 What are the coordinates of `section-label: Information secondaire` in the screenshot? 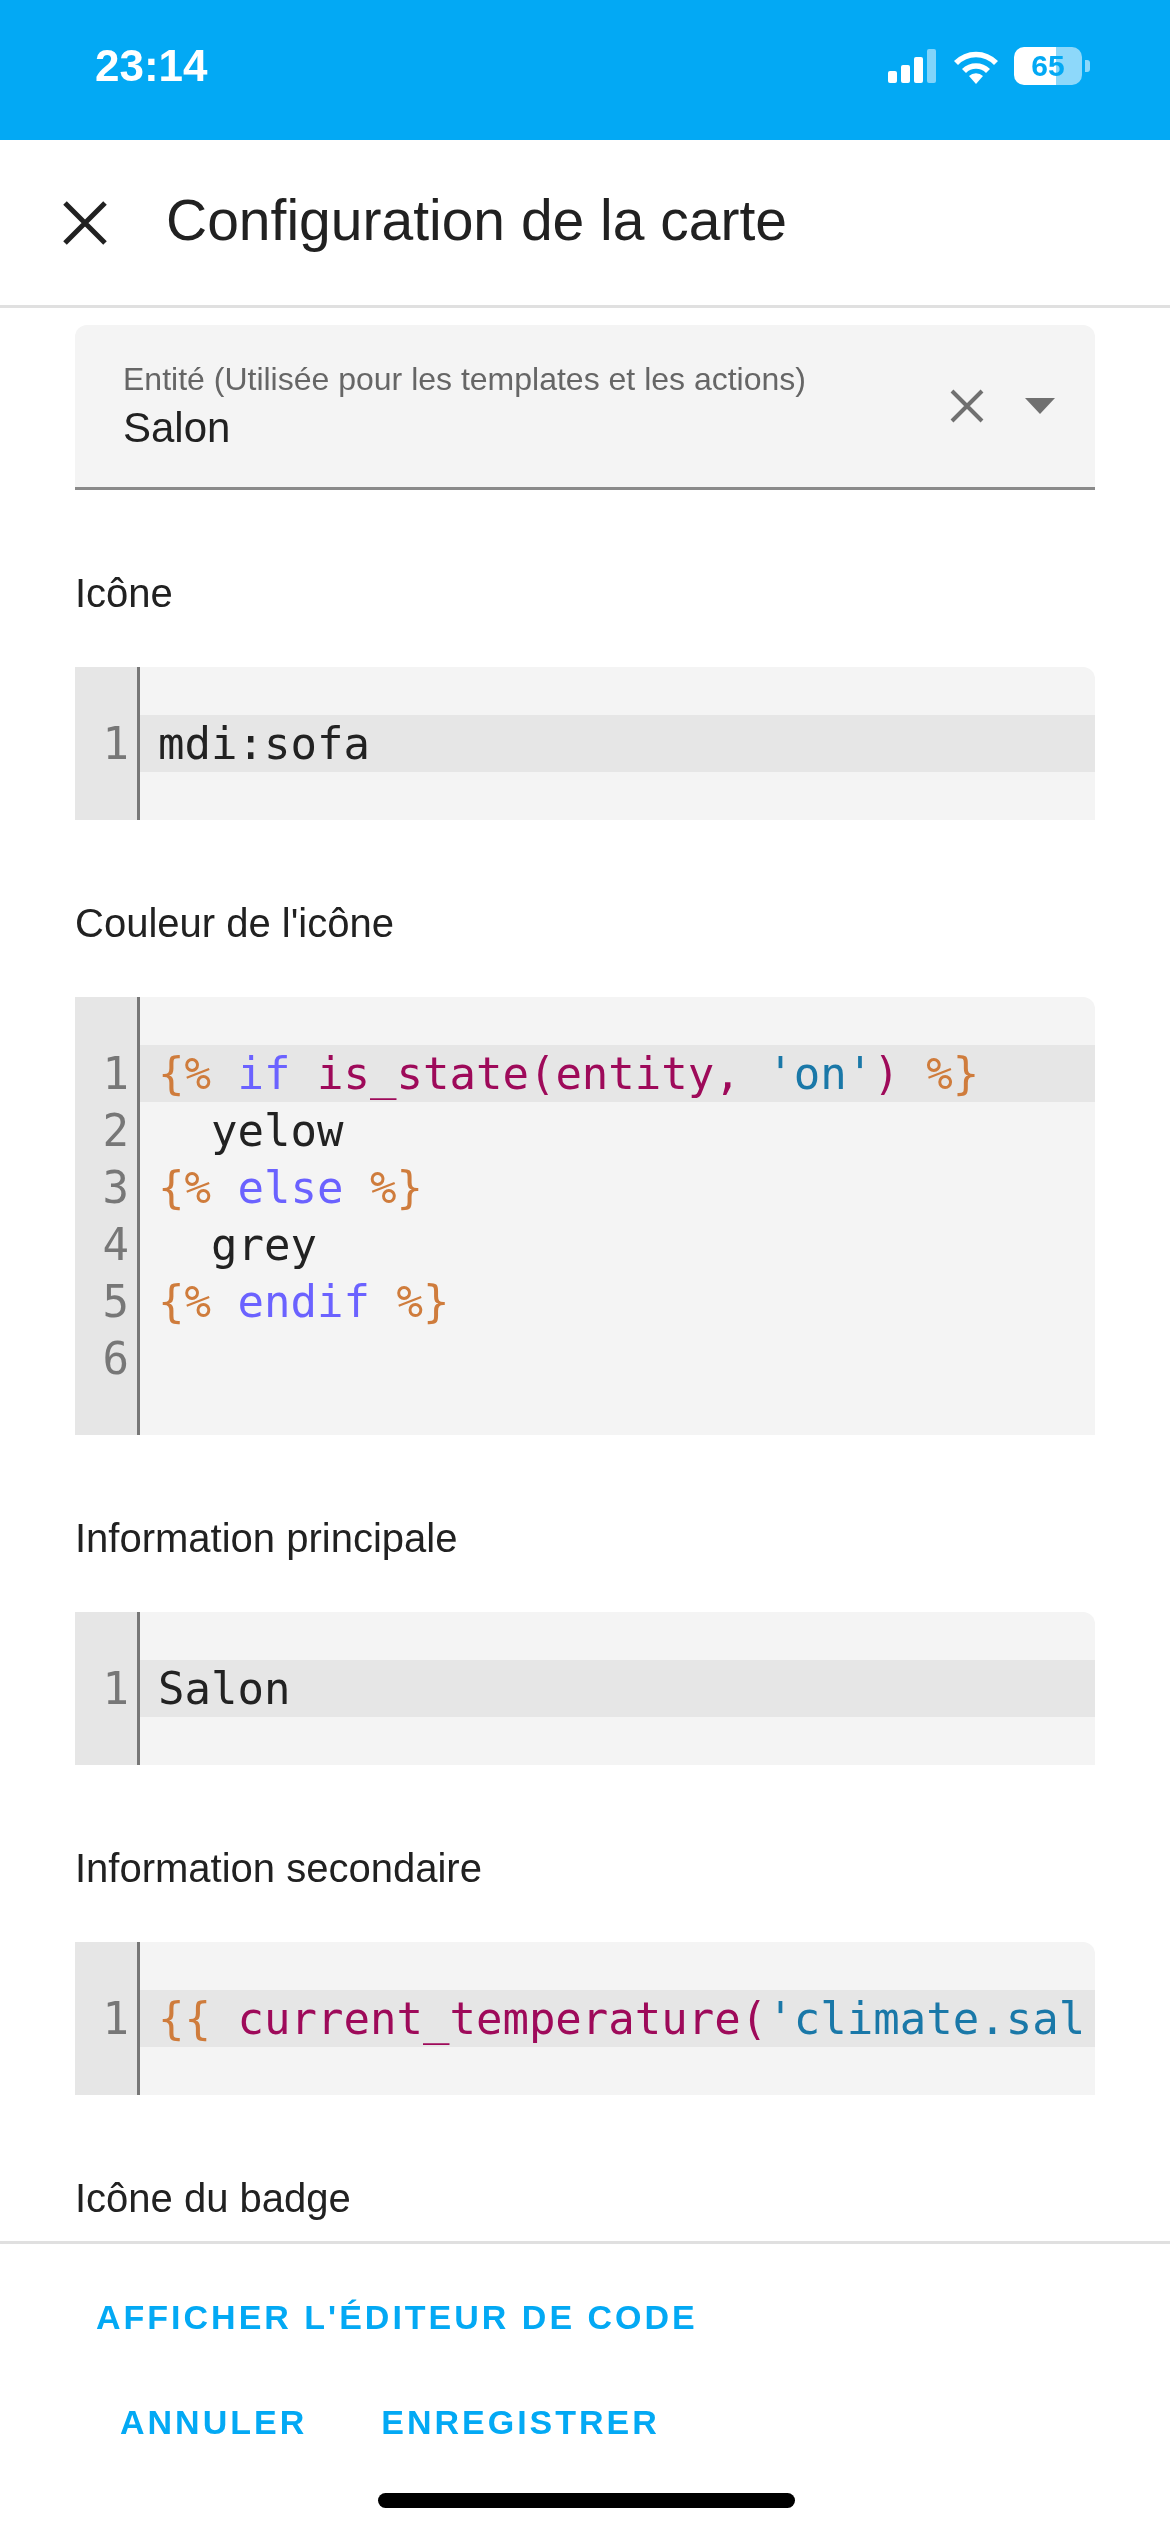 It's located at (279, 1868).